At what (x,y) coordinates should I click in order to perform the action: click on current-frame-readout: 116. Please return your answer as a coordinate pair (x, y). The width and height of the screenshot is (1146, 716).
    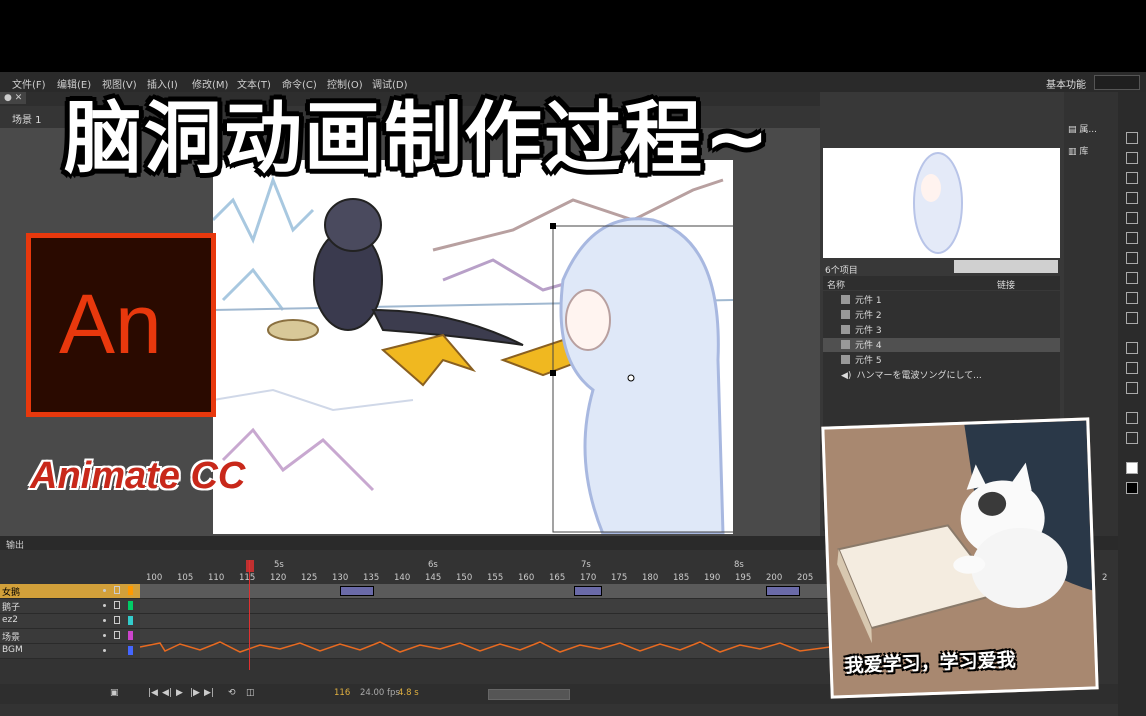
    Looking at the image, I should click on (342, 693).